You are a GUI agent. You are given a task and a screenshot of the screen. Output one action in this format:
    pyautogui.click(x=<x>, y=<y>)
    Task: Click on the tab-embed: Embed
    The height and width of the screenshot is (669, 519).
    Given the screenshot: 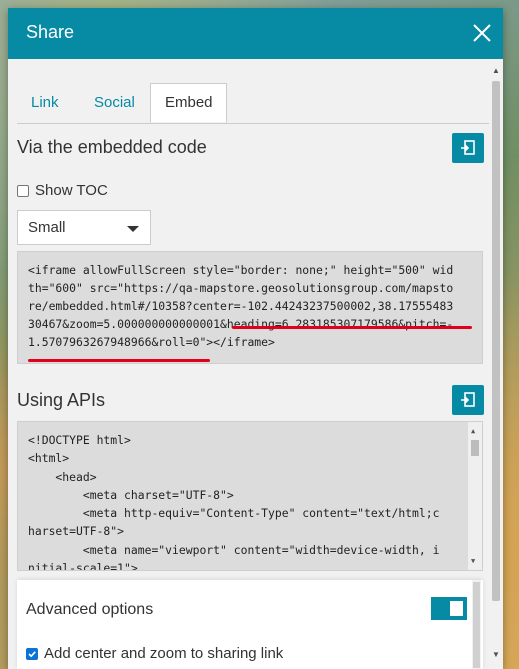 What is the action you would take?
    pyautogui.click(x=188, y=103)
    